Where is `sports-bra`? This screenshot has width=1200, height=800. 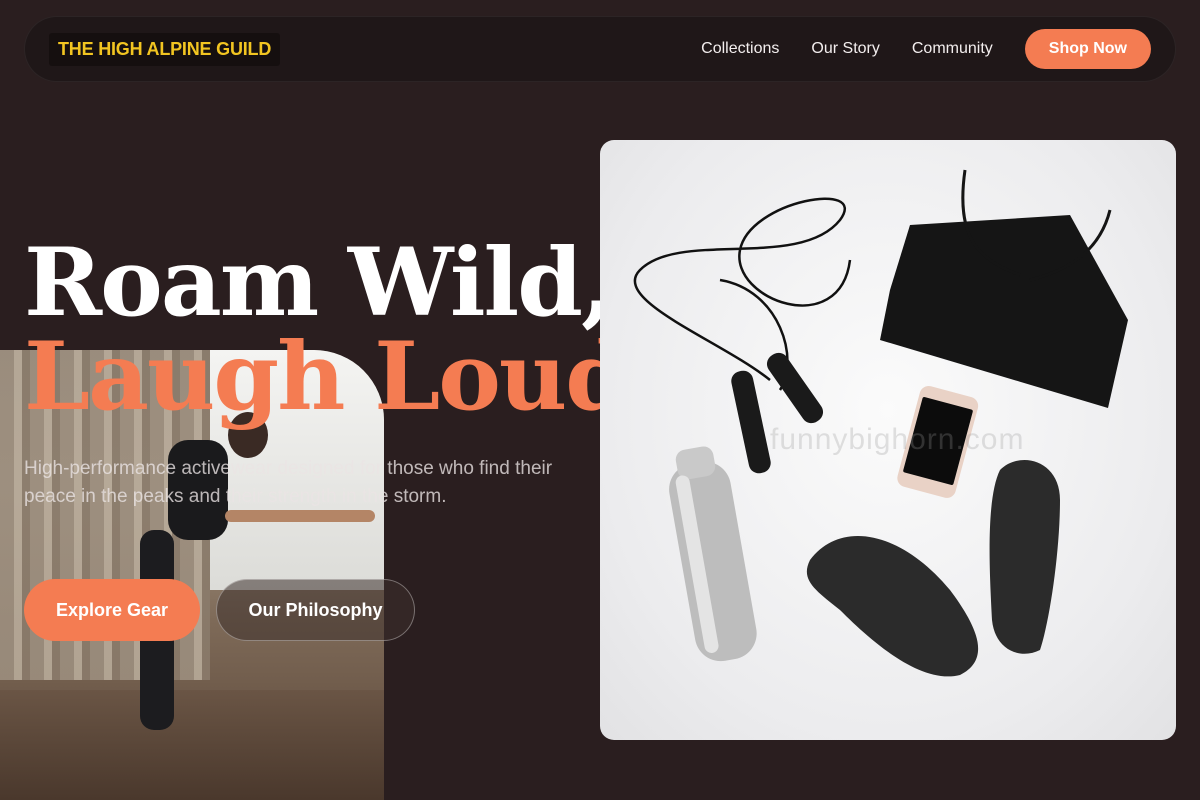 sports-bra is located at coordinates (1004, 311).